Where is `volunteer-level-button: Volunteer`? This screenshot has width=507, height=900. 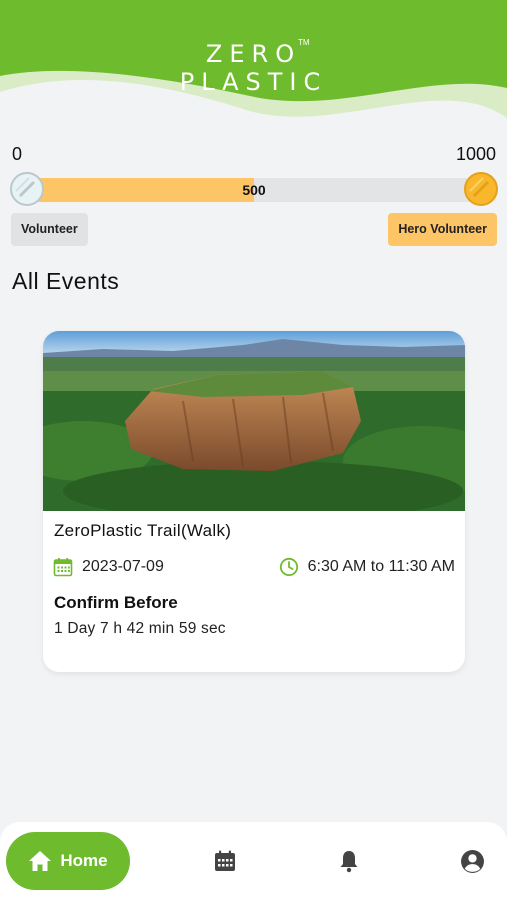
volunteer-level-button: Volunteer is located at coordinates (49, 229).